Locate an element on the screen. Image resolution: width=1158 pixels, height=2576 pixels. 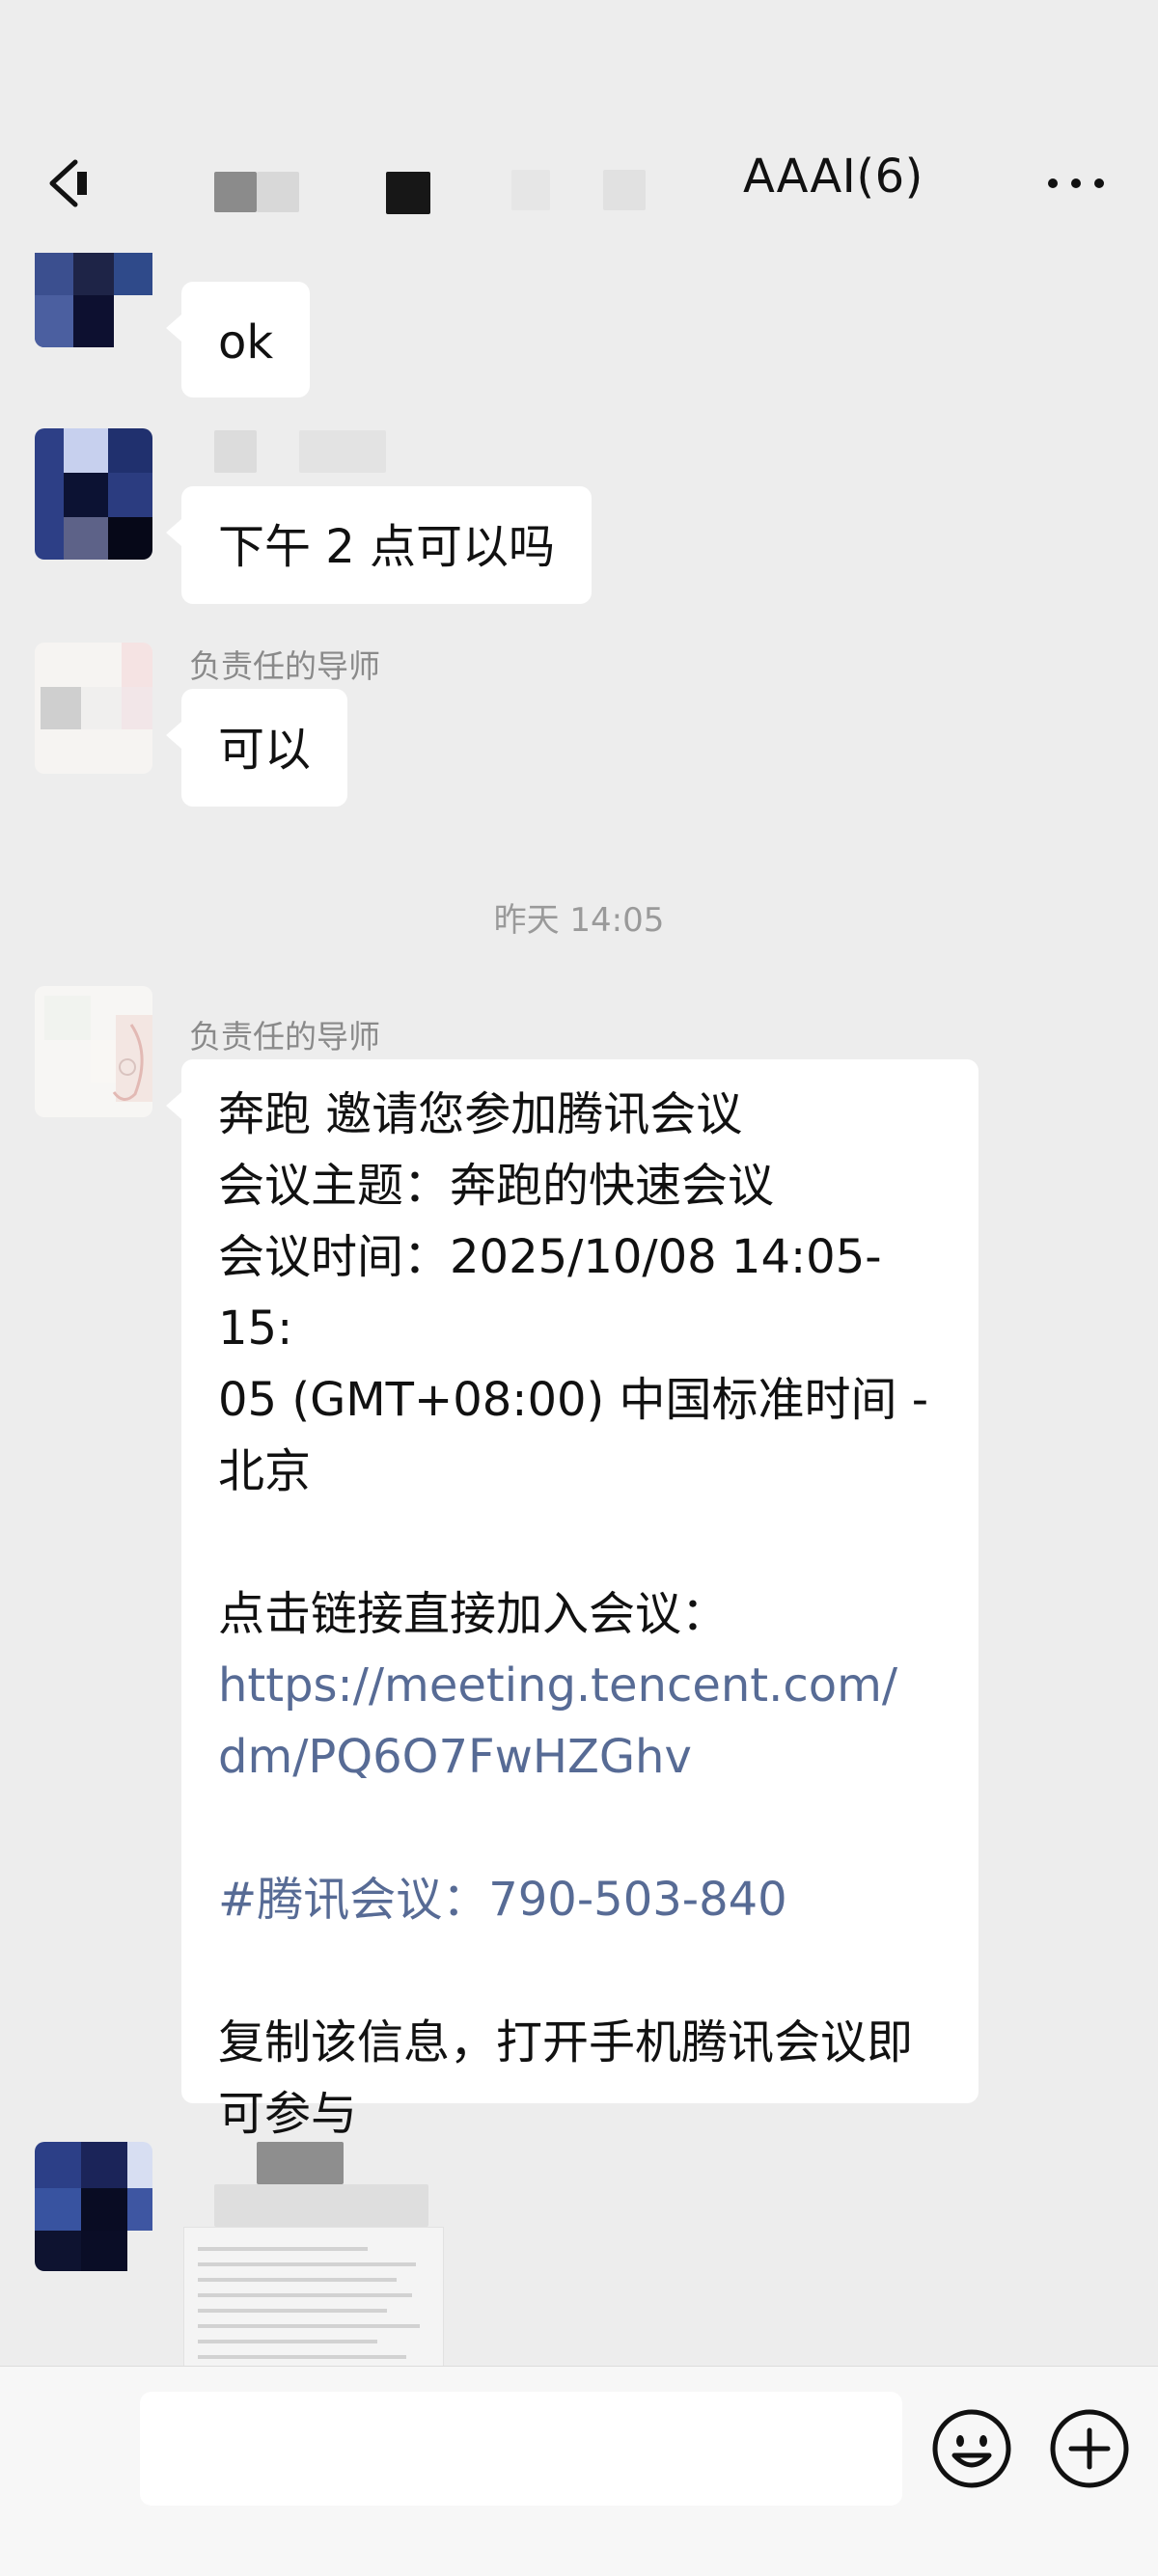
back-button is located at coordinates (69, 183).